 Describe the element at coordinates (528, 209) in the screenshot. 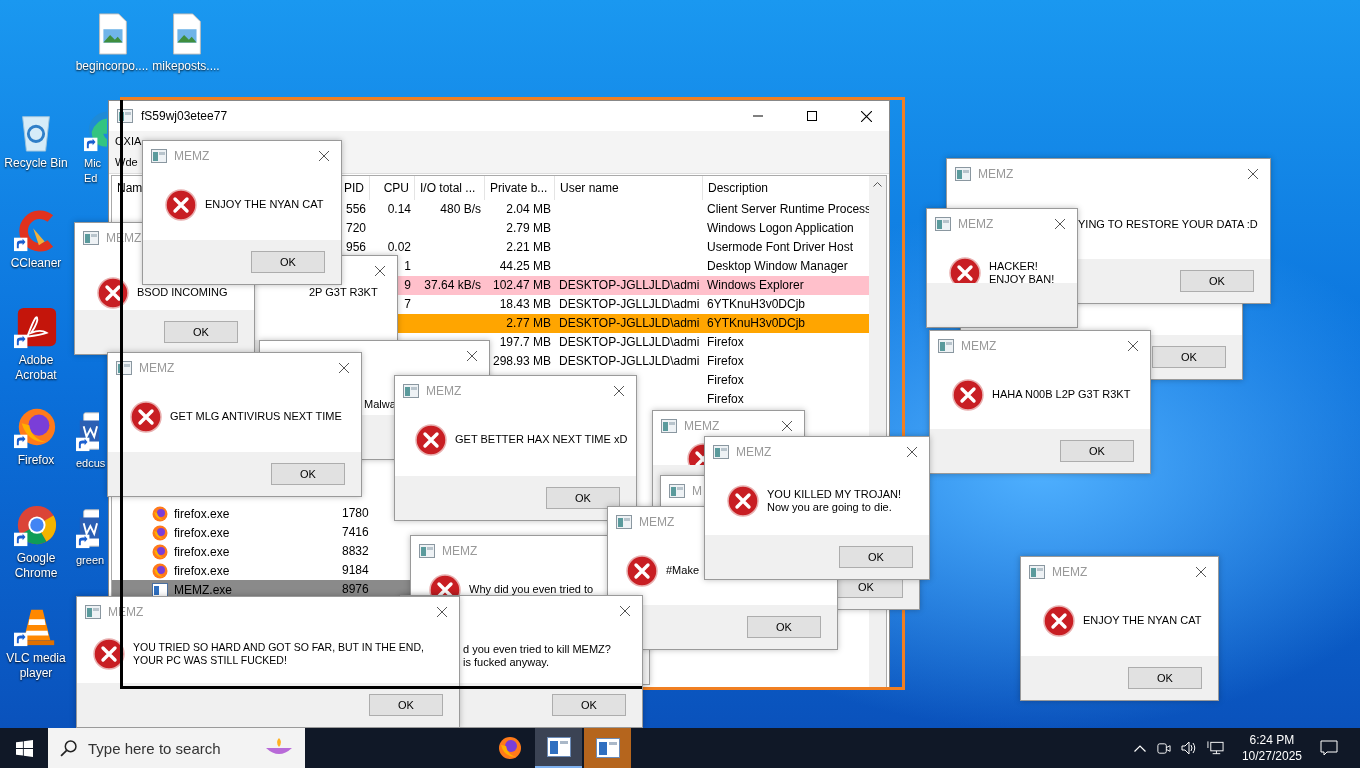

I see `table-cell: 2.04 MB` at that location.